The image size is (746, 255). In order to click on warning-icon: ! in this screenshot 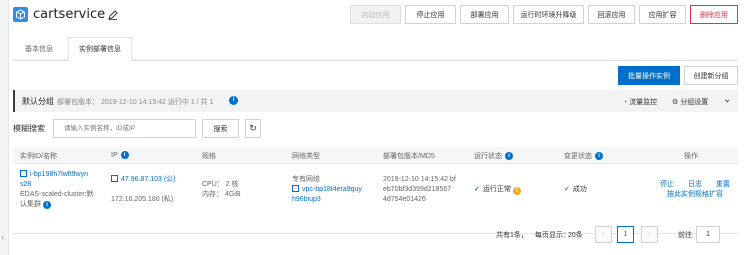, I will do `click(516, 191)`.